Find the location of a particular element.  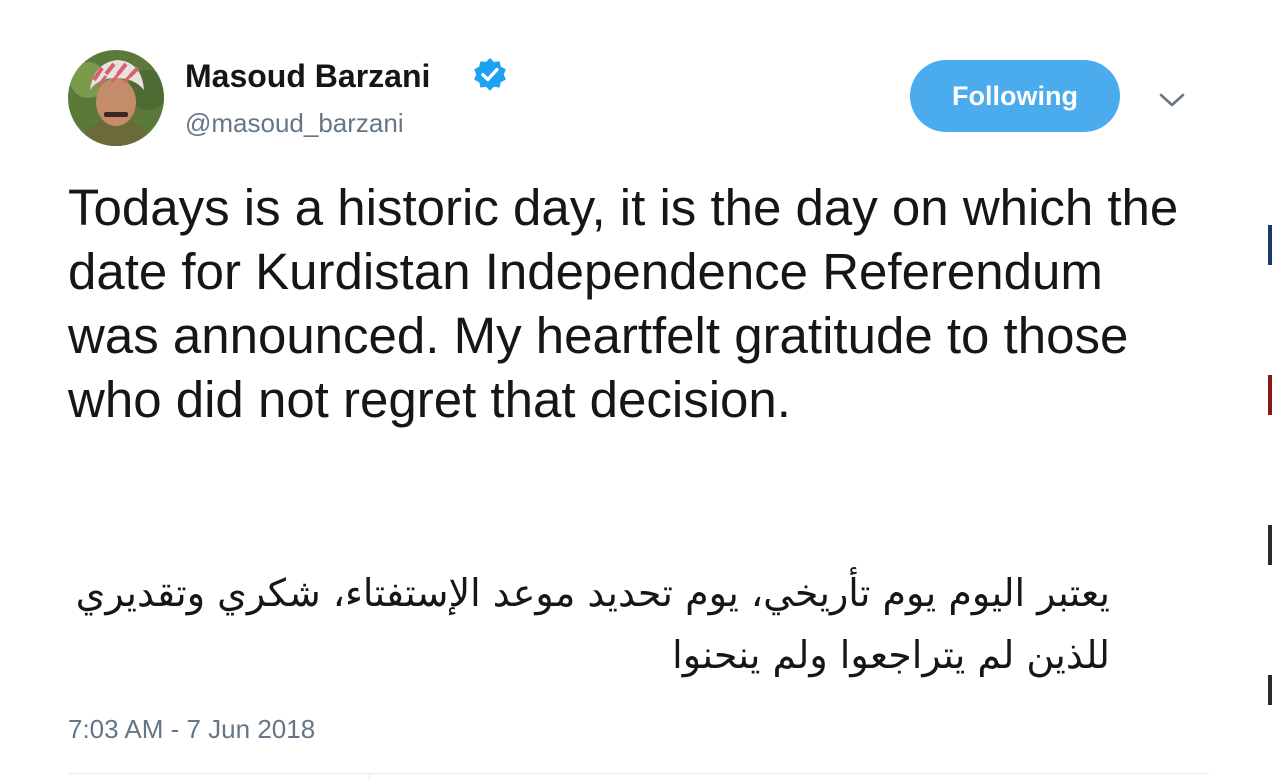

avatar-image is located at coordinates (116, 98).